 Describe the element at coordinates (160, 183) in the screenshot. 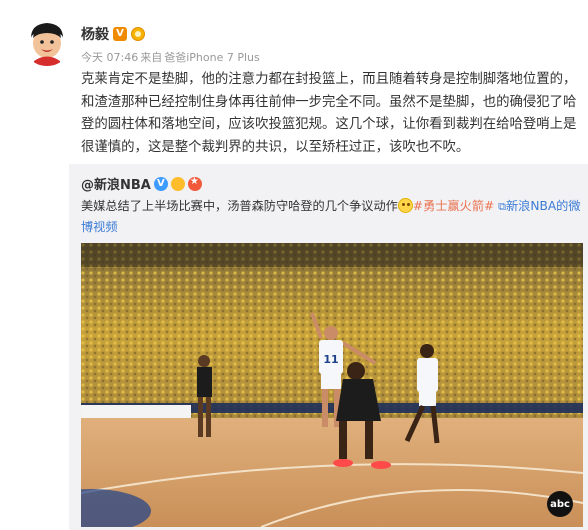

I see `verified-blue-icon: V` at that location.